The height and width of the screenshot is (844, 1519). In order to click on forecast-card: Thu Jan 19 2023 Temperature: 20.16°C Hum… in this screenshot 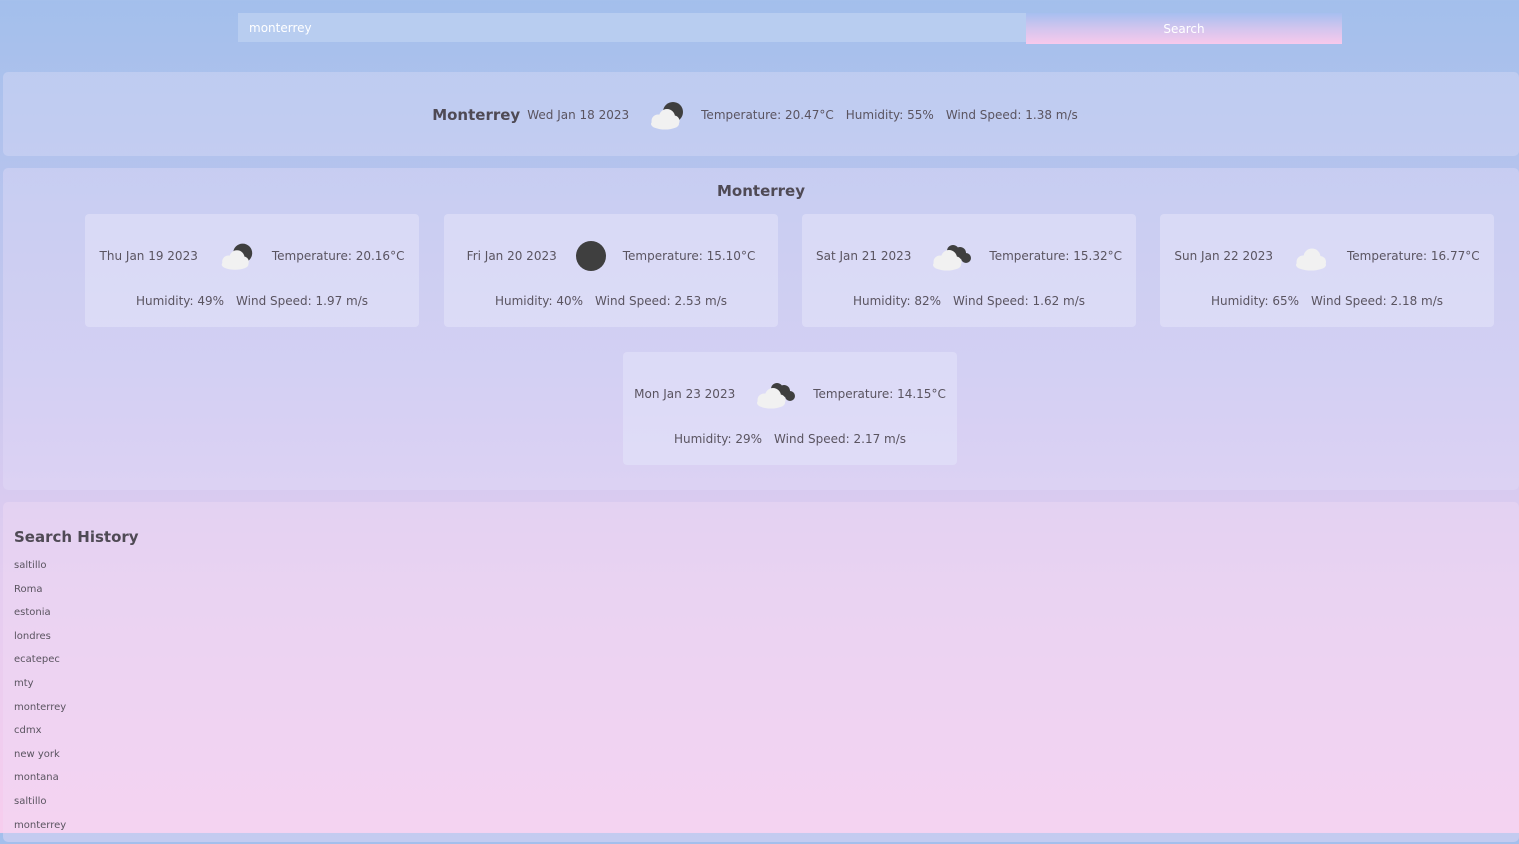, I will do `click(252, 270)`.